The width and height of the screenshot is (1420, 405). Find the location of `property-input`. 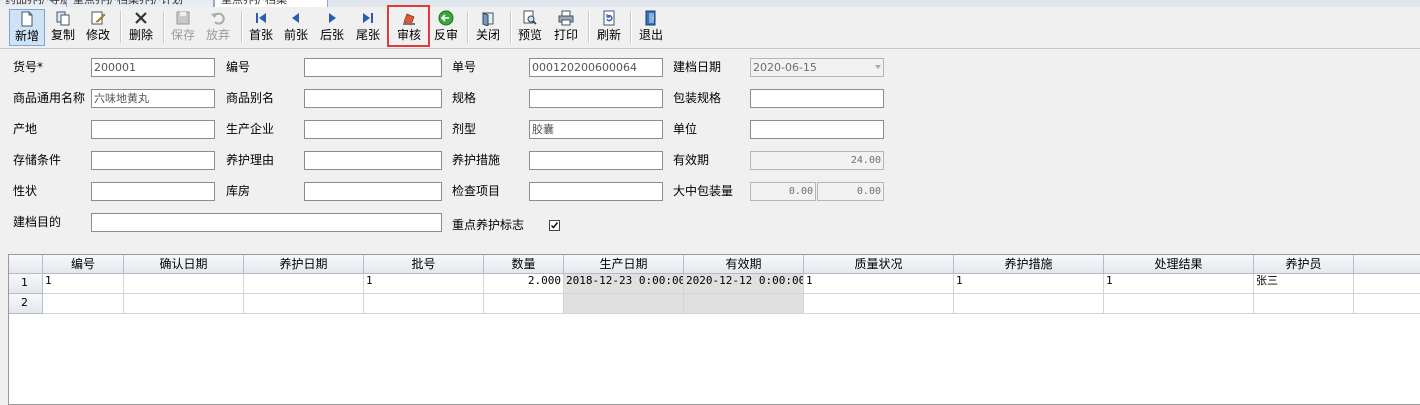

property-input is located at coordinates (153, 191).